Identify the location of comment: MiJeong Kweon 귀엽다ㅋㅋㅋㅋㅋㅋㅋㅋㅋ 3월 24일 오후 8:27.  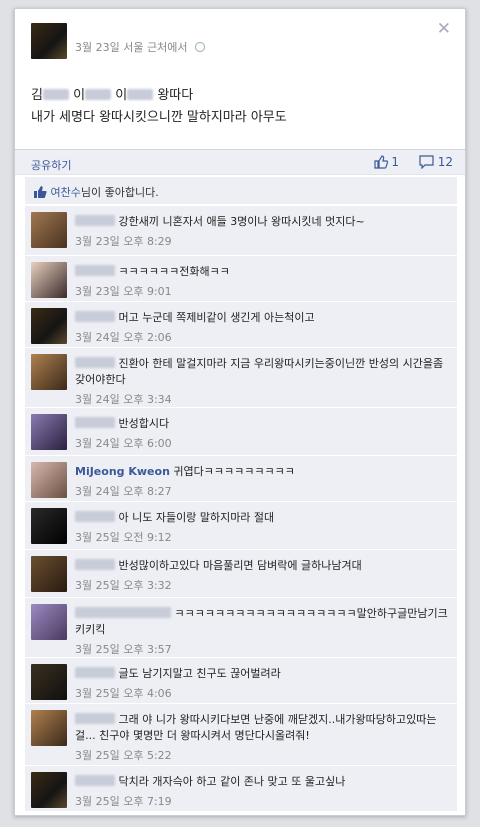
(241, 478).